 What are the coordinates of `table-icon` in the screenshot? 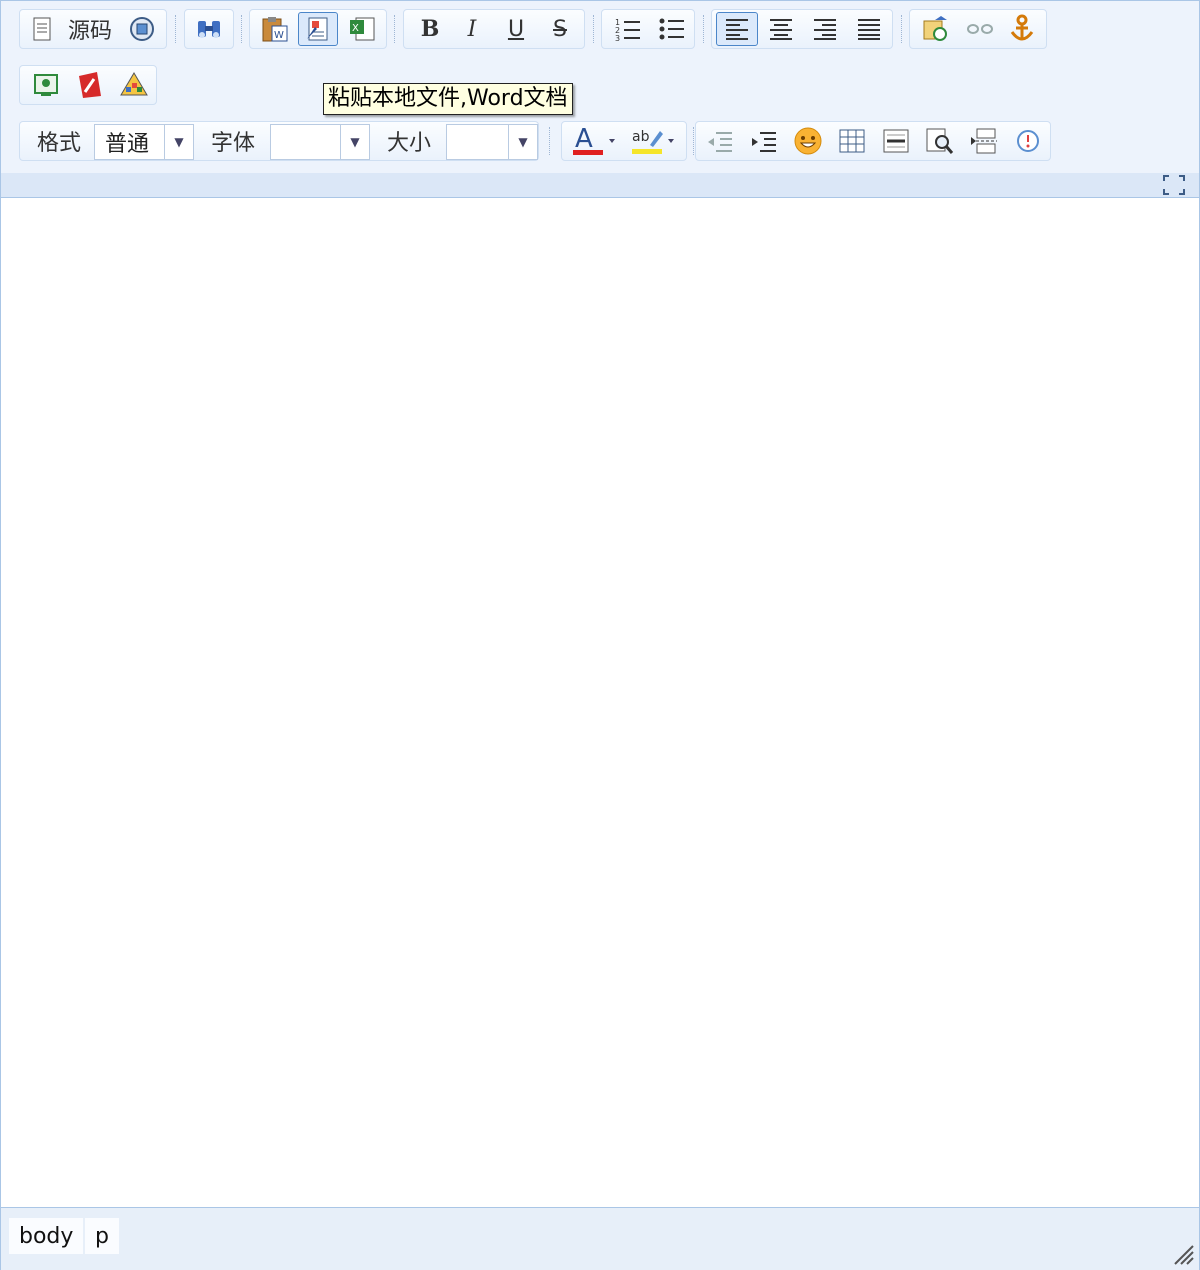 It's located at (852, 141).